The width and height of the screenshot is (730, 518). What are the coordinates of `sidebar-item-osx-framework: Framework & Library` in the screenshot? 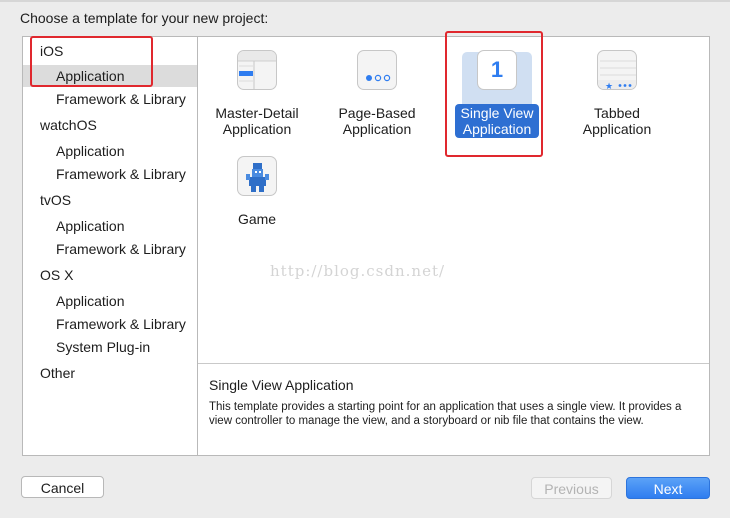 It's located at (110, 324).